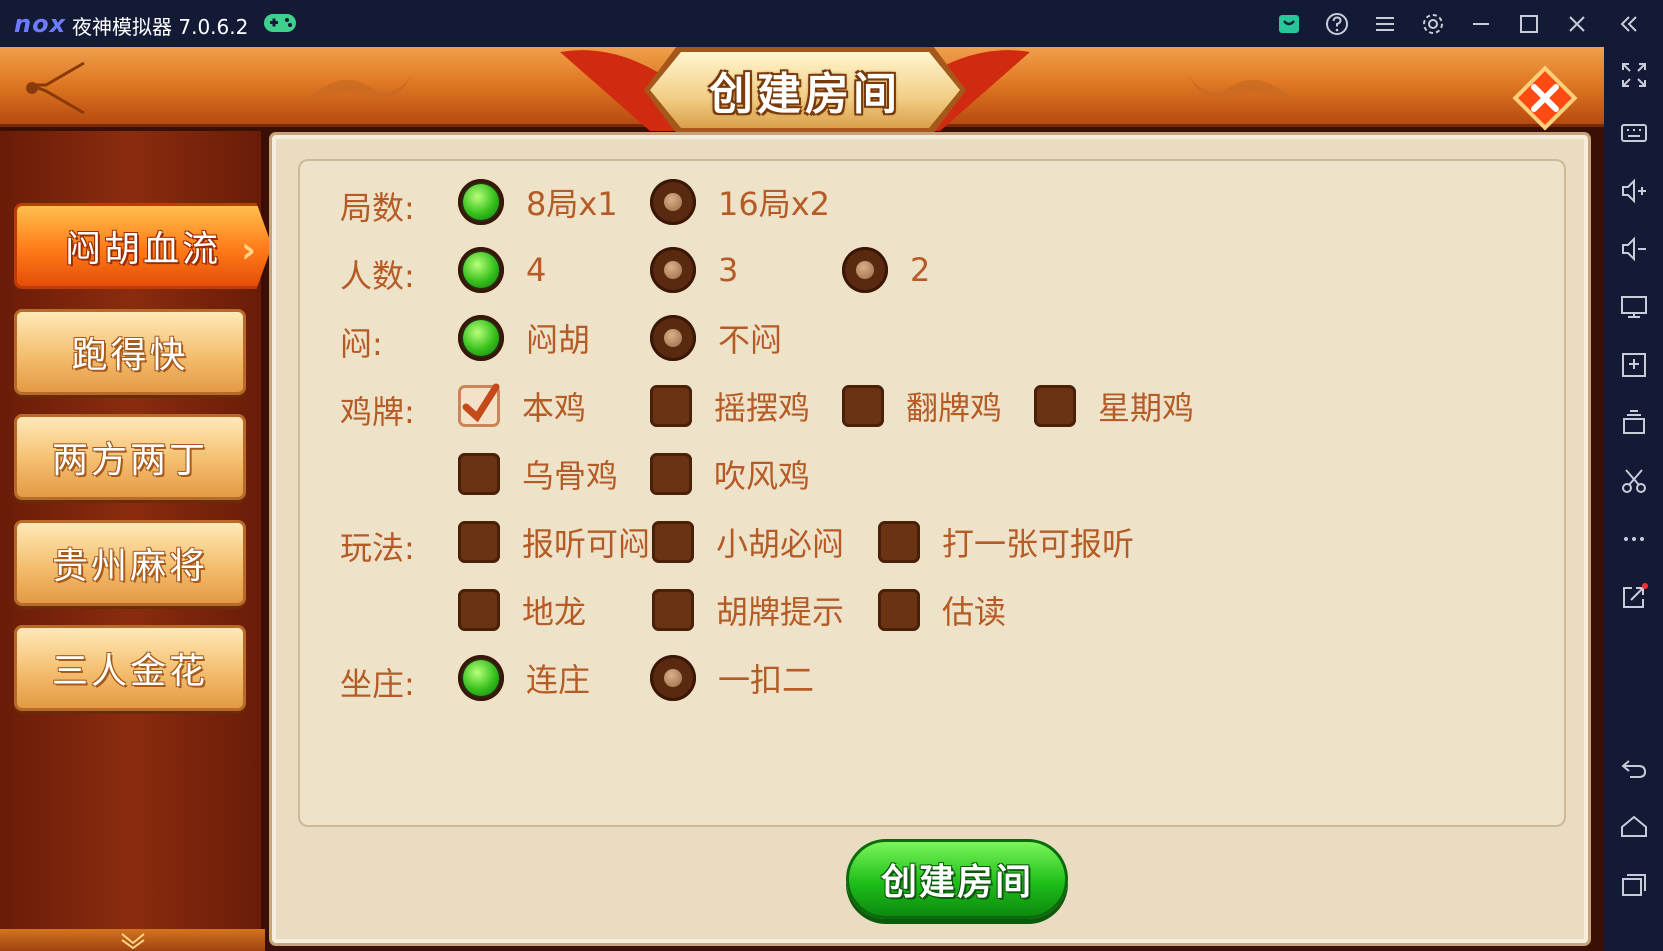 This screenshot has height=951, width=1663. What do you see at coordinates (130, 352) in the screenshot?
I see `tab-paodekuai: 跑得快` at bounding box center [130, 352].